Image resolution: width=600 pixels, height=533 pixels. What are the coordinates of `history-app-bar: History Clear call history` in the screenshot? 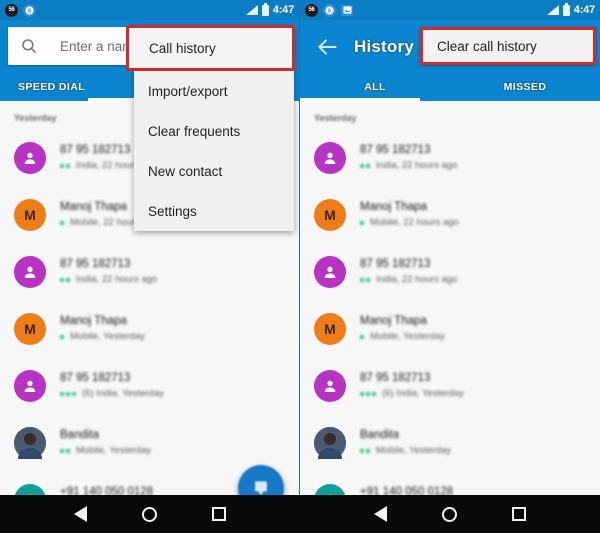 It's located at (450, 46).